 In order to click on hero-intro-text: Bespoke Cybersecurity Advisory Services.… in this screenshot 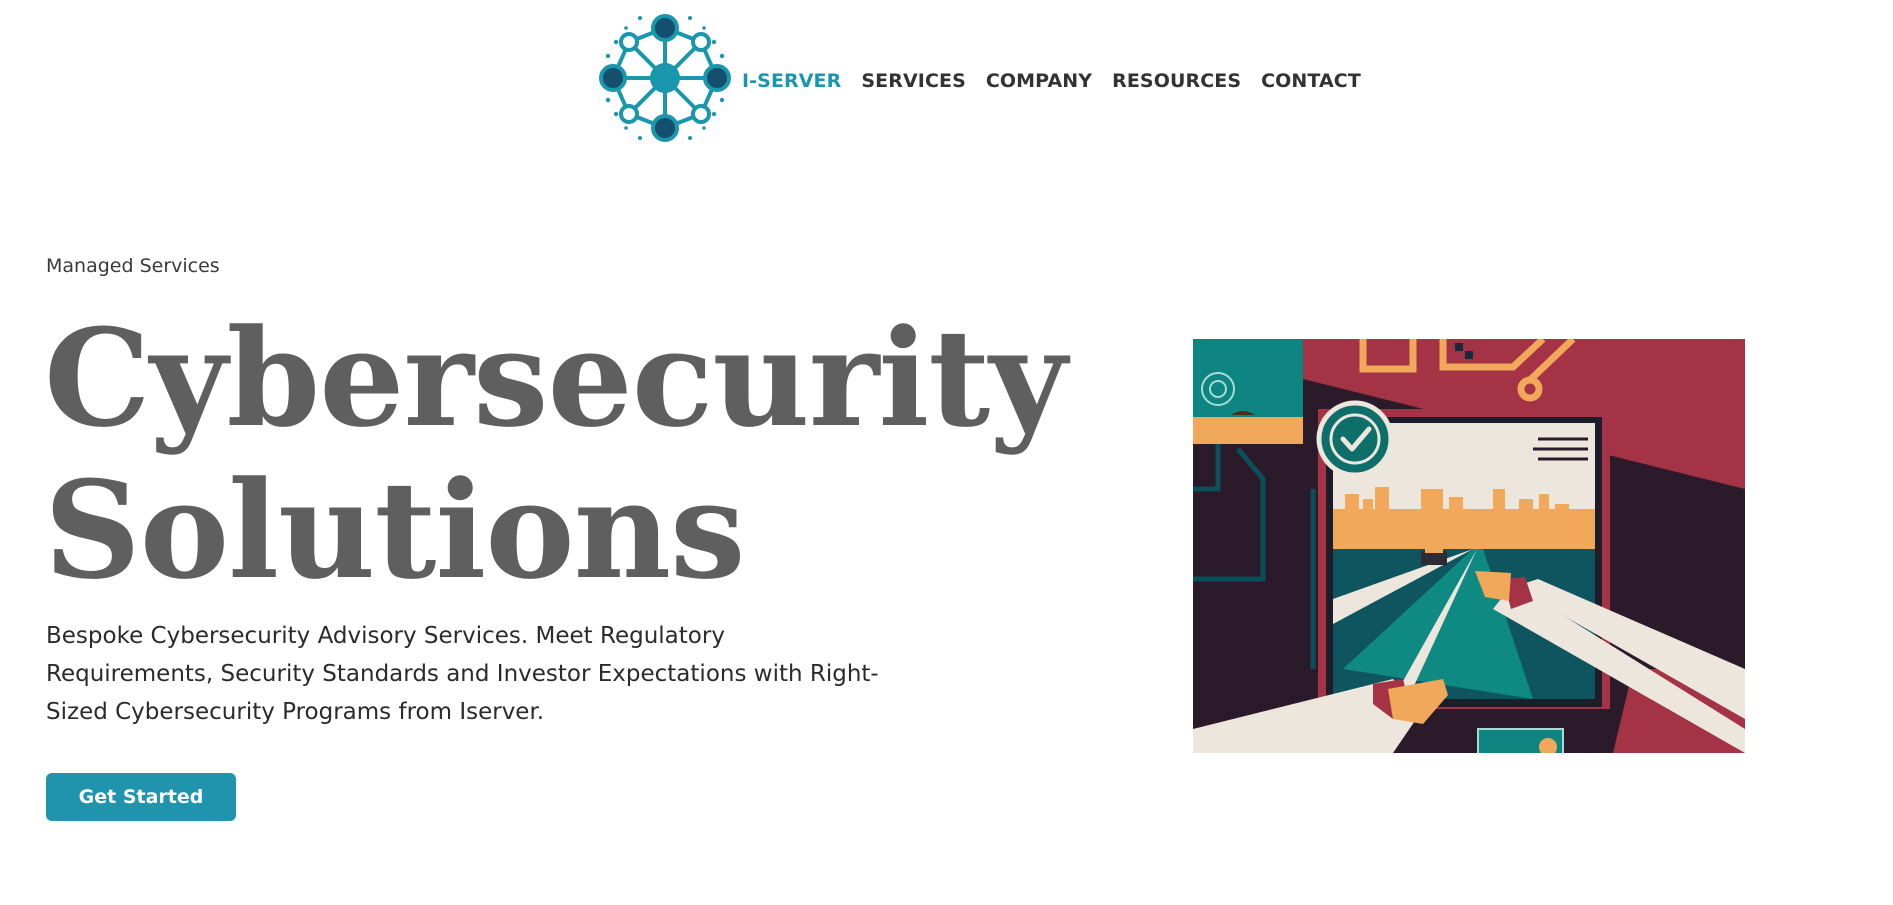, I will do `click(462, 674)`.